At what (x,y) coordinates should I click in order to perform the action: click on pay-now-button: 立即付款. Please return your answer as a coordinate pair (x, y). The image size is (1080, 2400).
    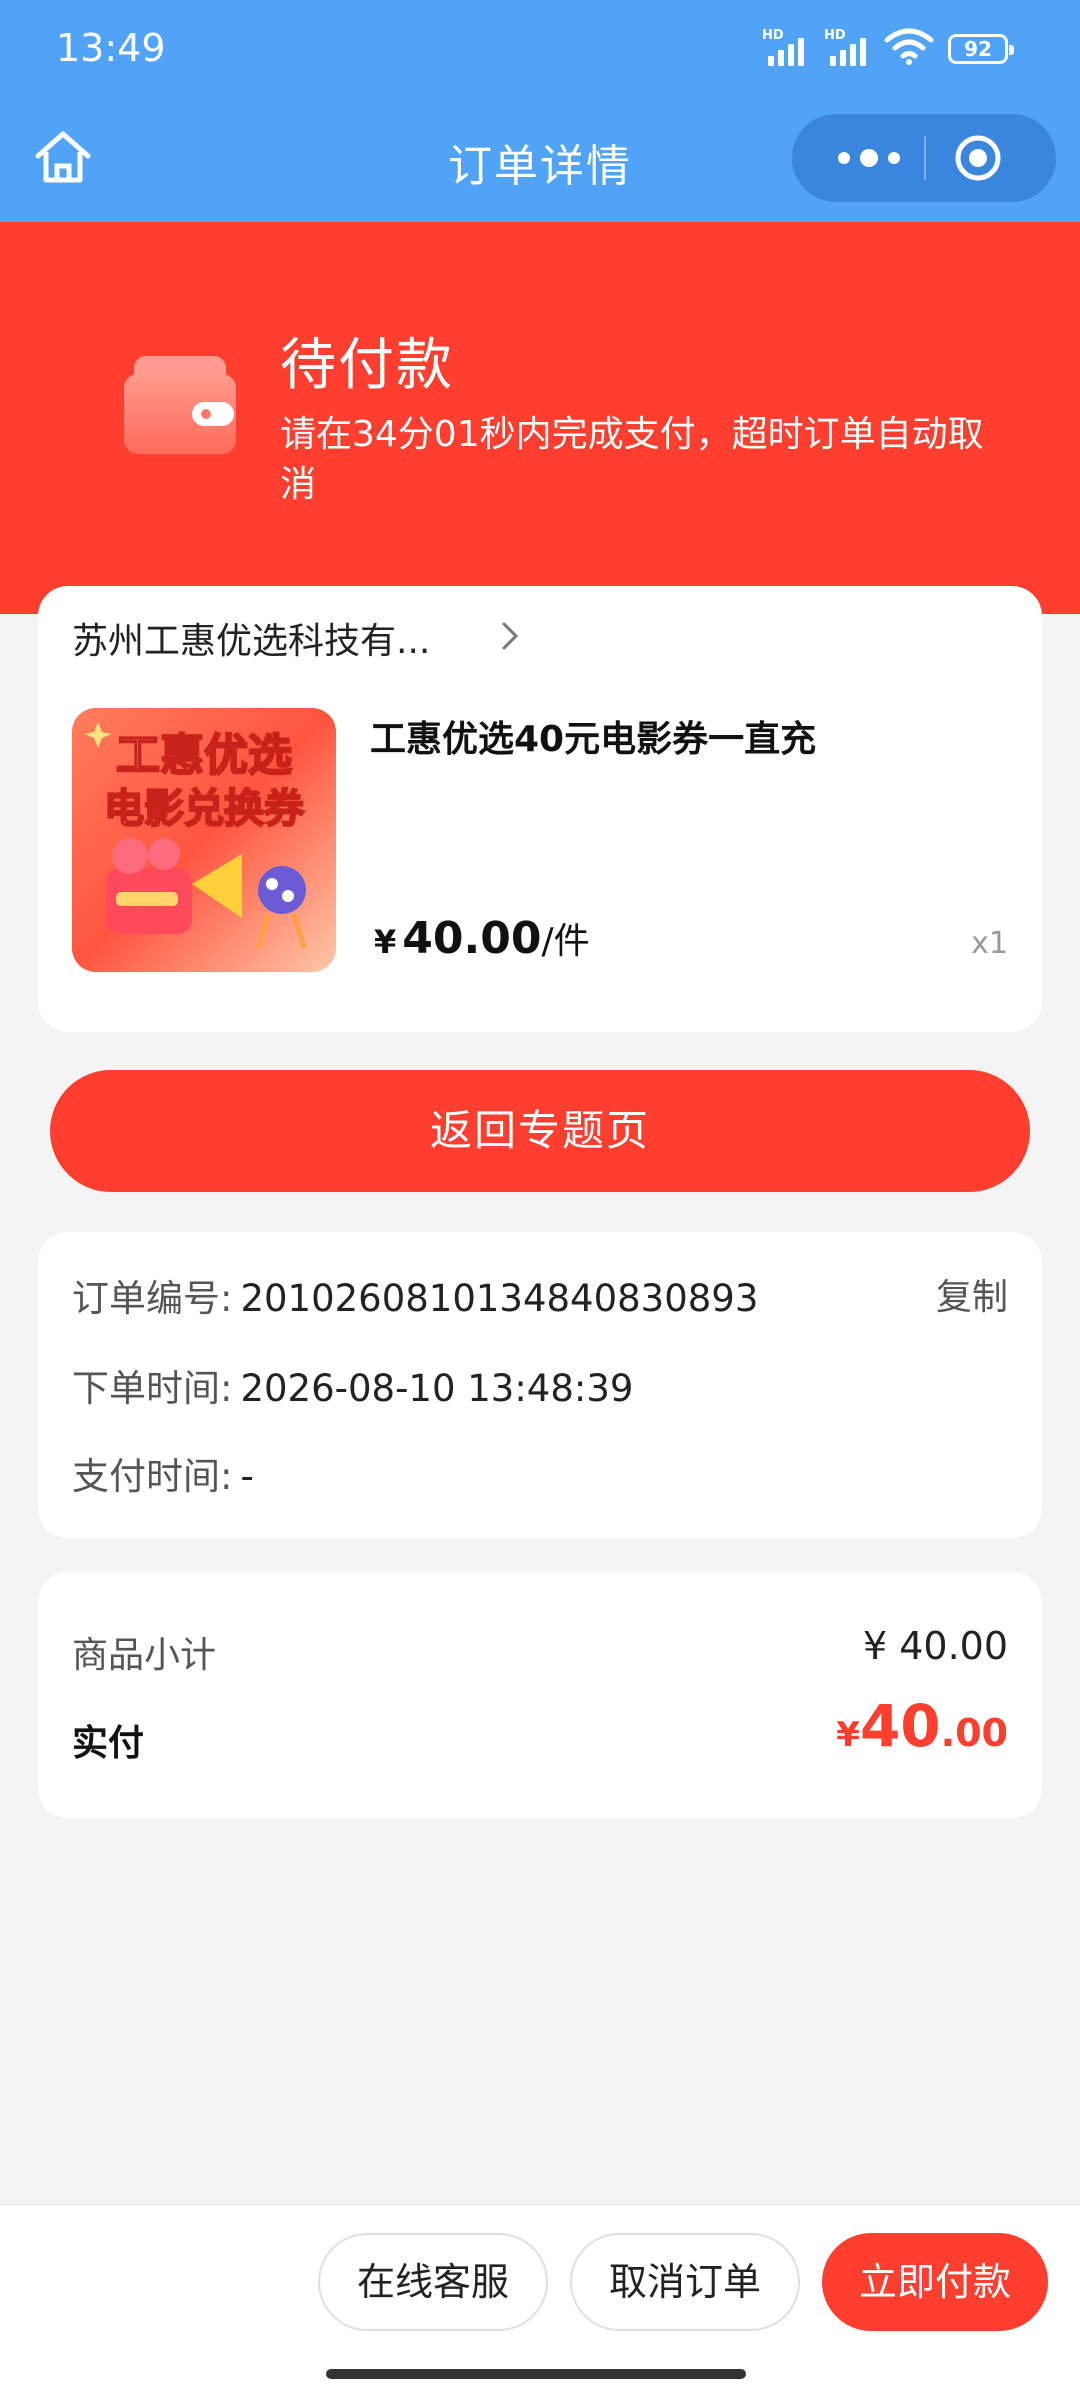
    Looking at the image, I should click on (935, 2282).